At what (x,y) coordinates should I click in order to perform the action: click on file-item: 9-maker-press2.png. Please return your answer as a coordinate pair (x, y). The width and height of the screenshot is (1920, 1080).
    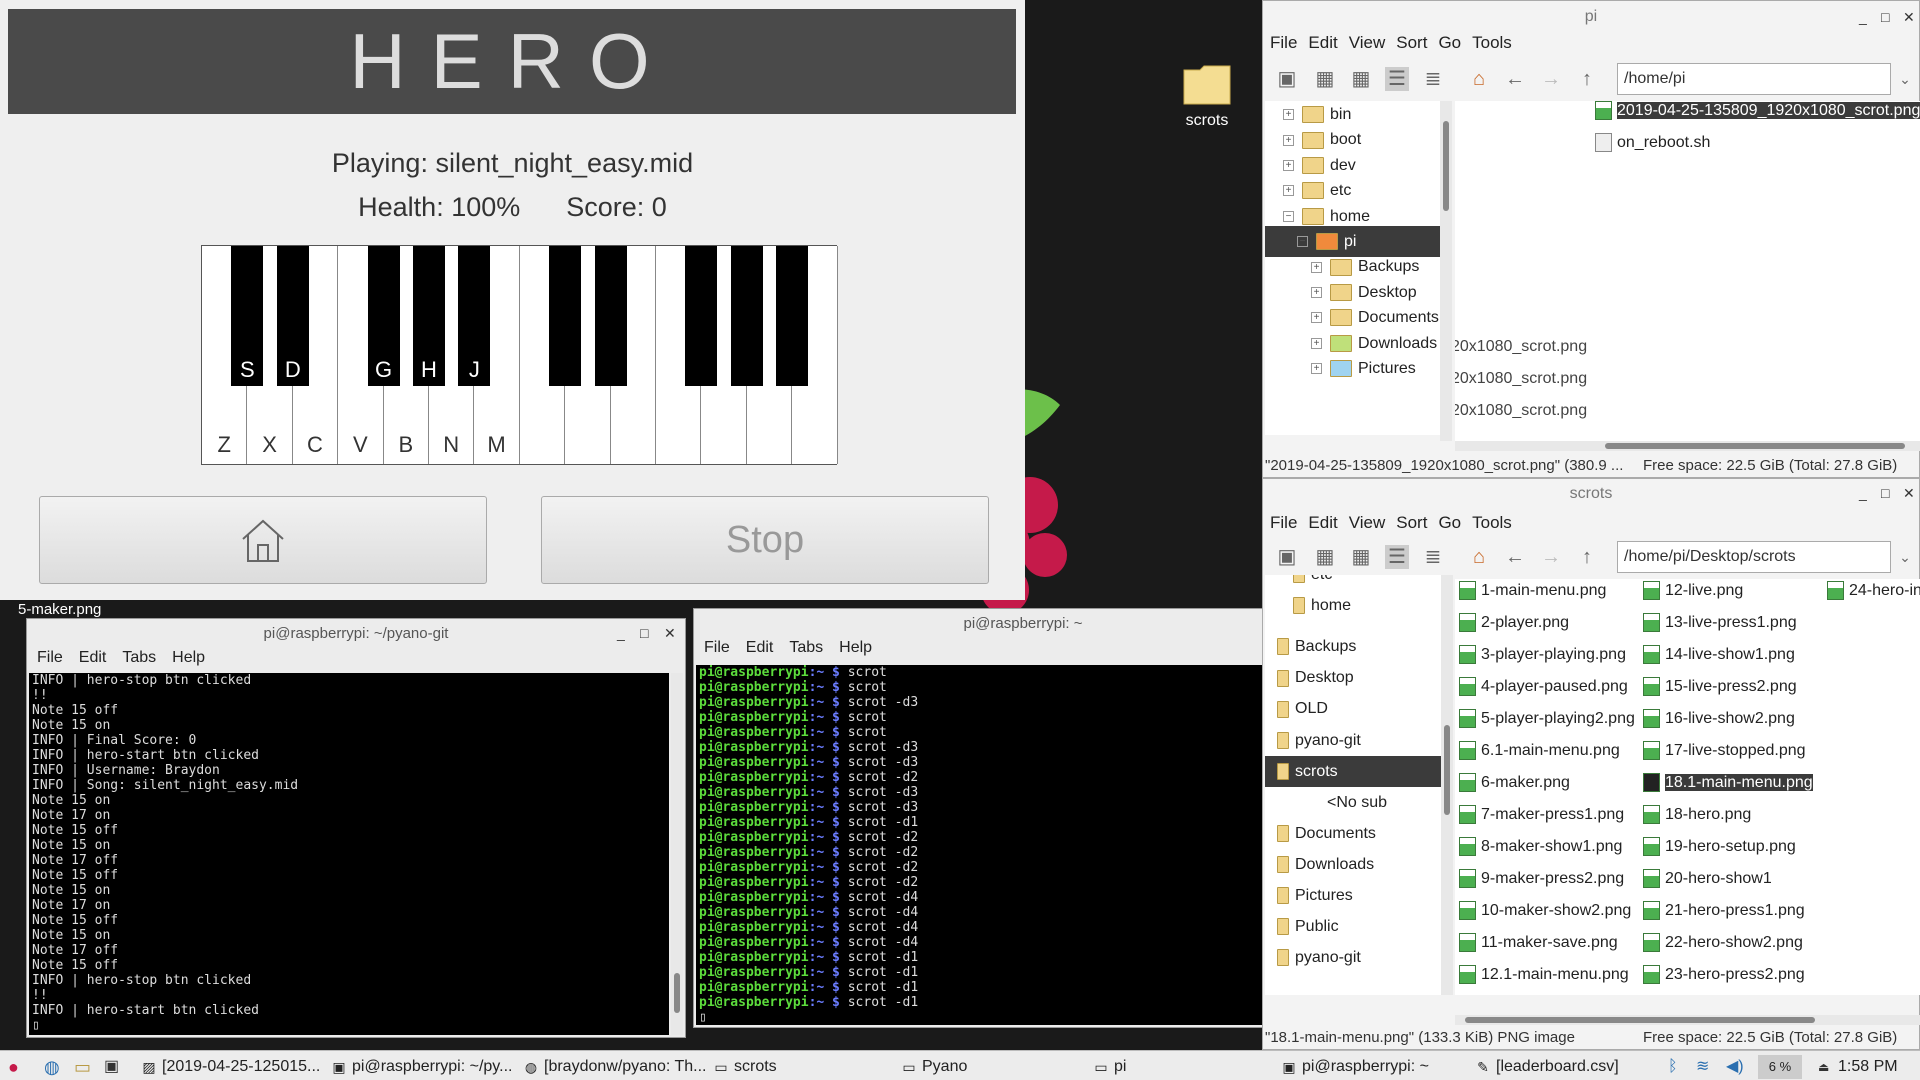
    Looking at the image, I should click on (1541, 879).